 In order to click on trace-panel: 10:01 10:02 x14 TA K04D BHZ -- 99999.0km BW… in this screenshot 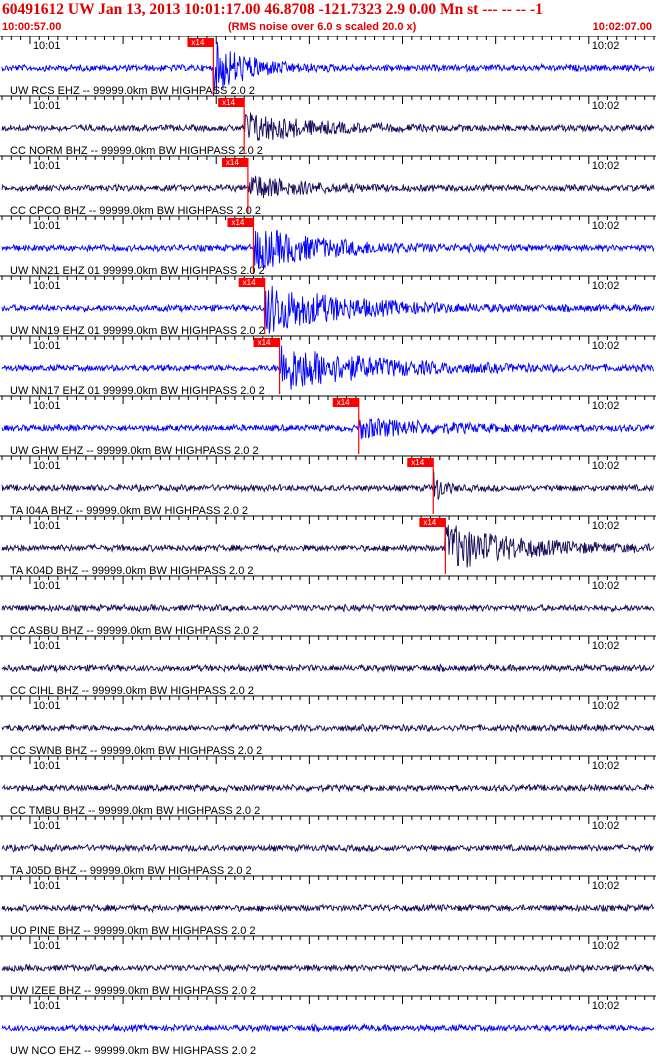, I will do `click(328, 546)`.